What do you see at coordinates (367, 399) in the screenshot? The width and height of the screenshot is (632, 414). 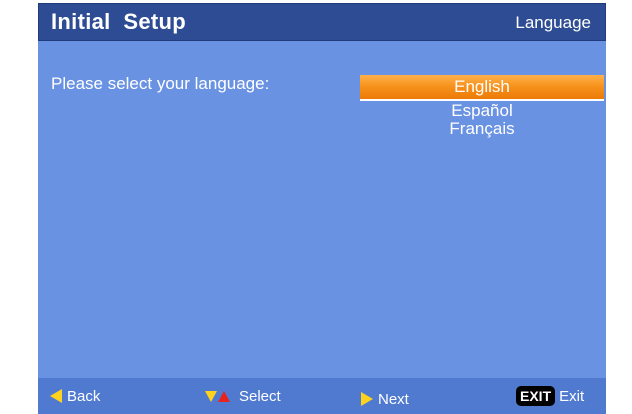 I see `arrow-right-icon` at bounding box center [367, 399].